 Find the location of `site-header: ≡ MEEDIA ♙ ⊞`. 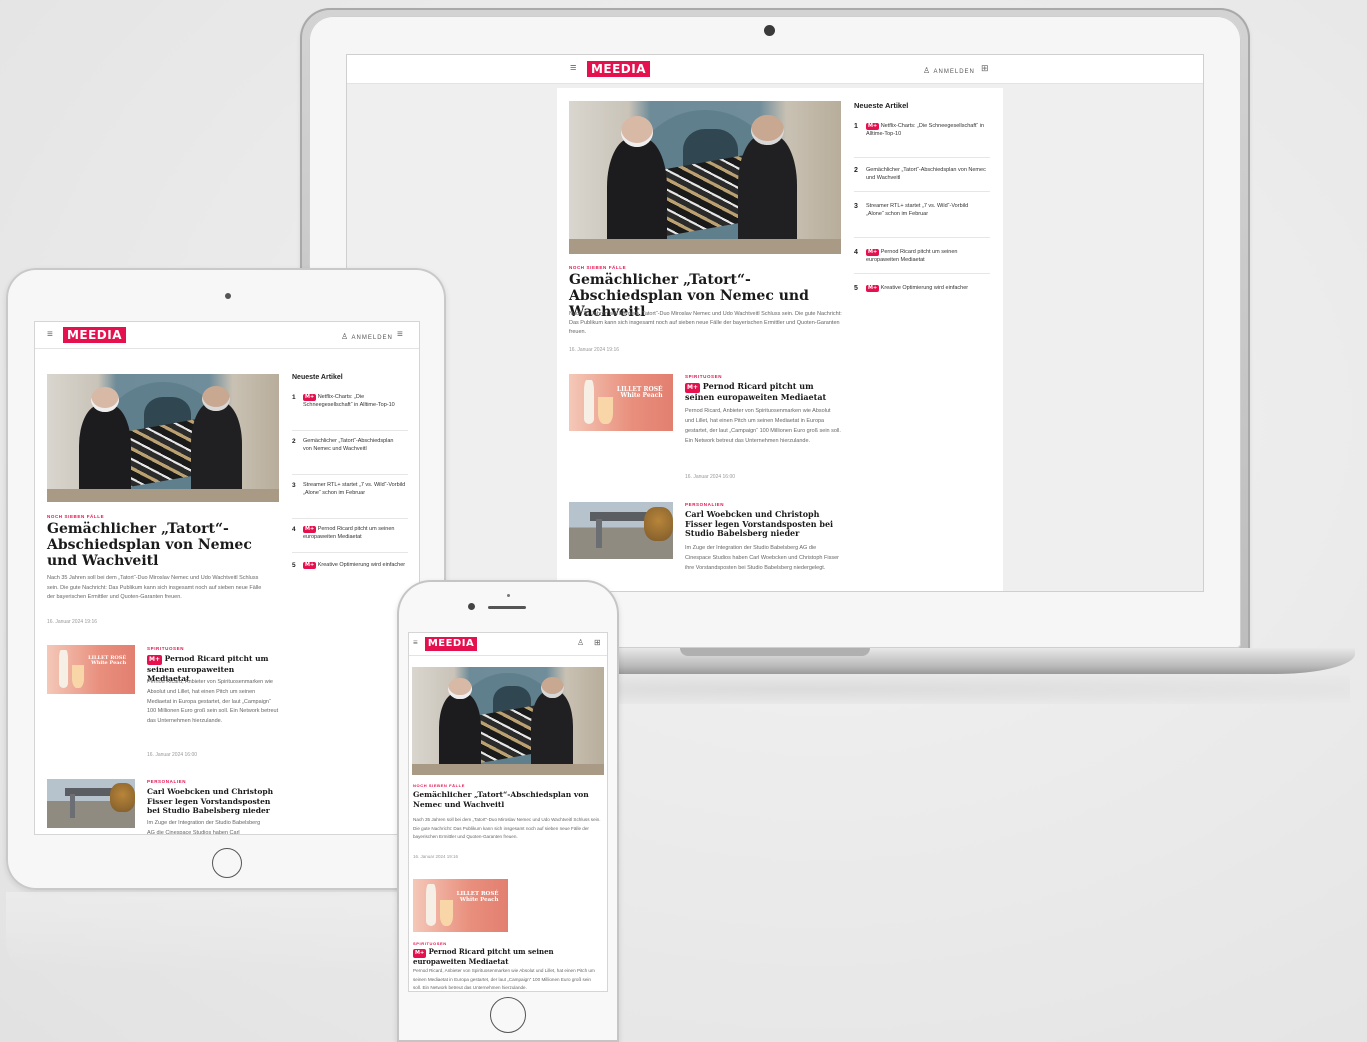

site-header: ≡ MEEDIA ♙ ⊞ is located at coordinates (508, 644).